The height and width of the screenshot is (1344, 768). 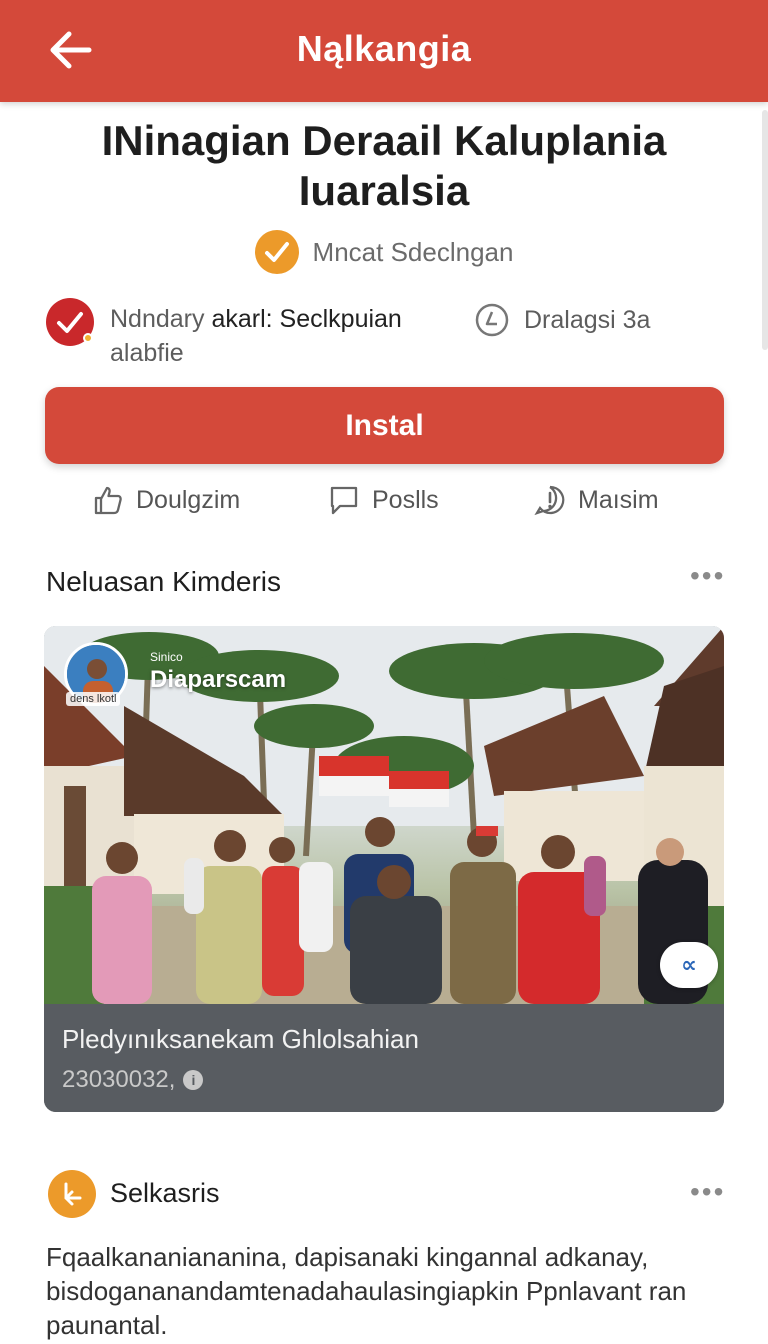 I want to click on comment-icon, so click(x=344, y=500).